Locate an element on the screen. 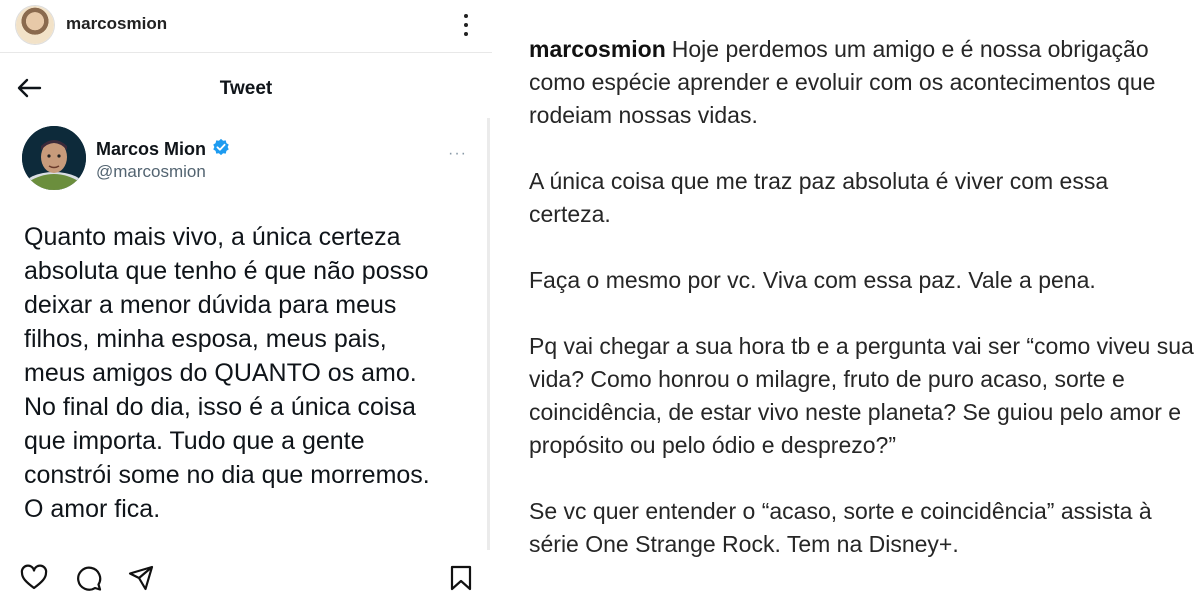  more-vertical-icon is located at coordinates (466, 25).